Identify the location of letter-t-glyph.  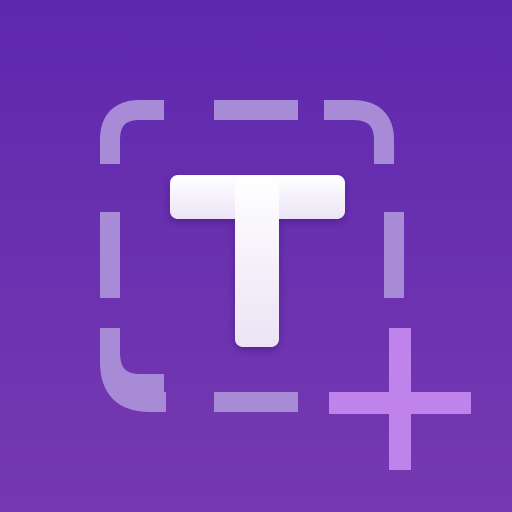
(257, 261).